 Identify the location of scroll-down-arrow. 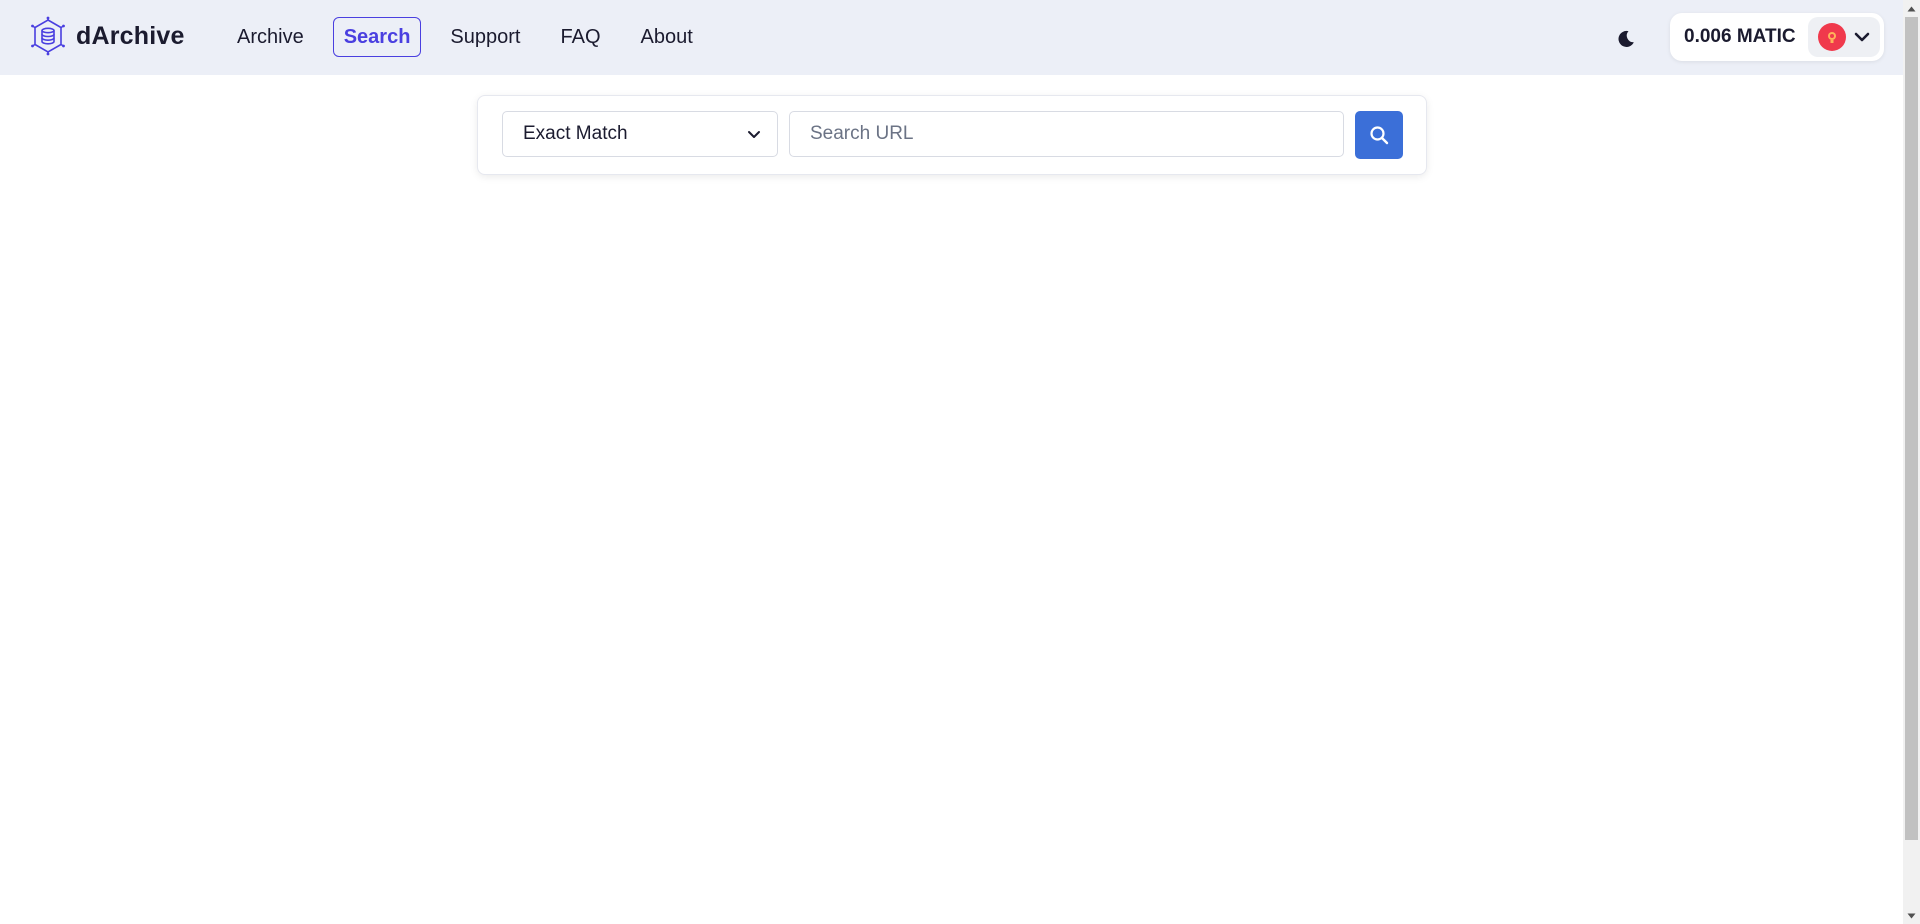
(1911, 915).